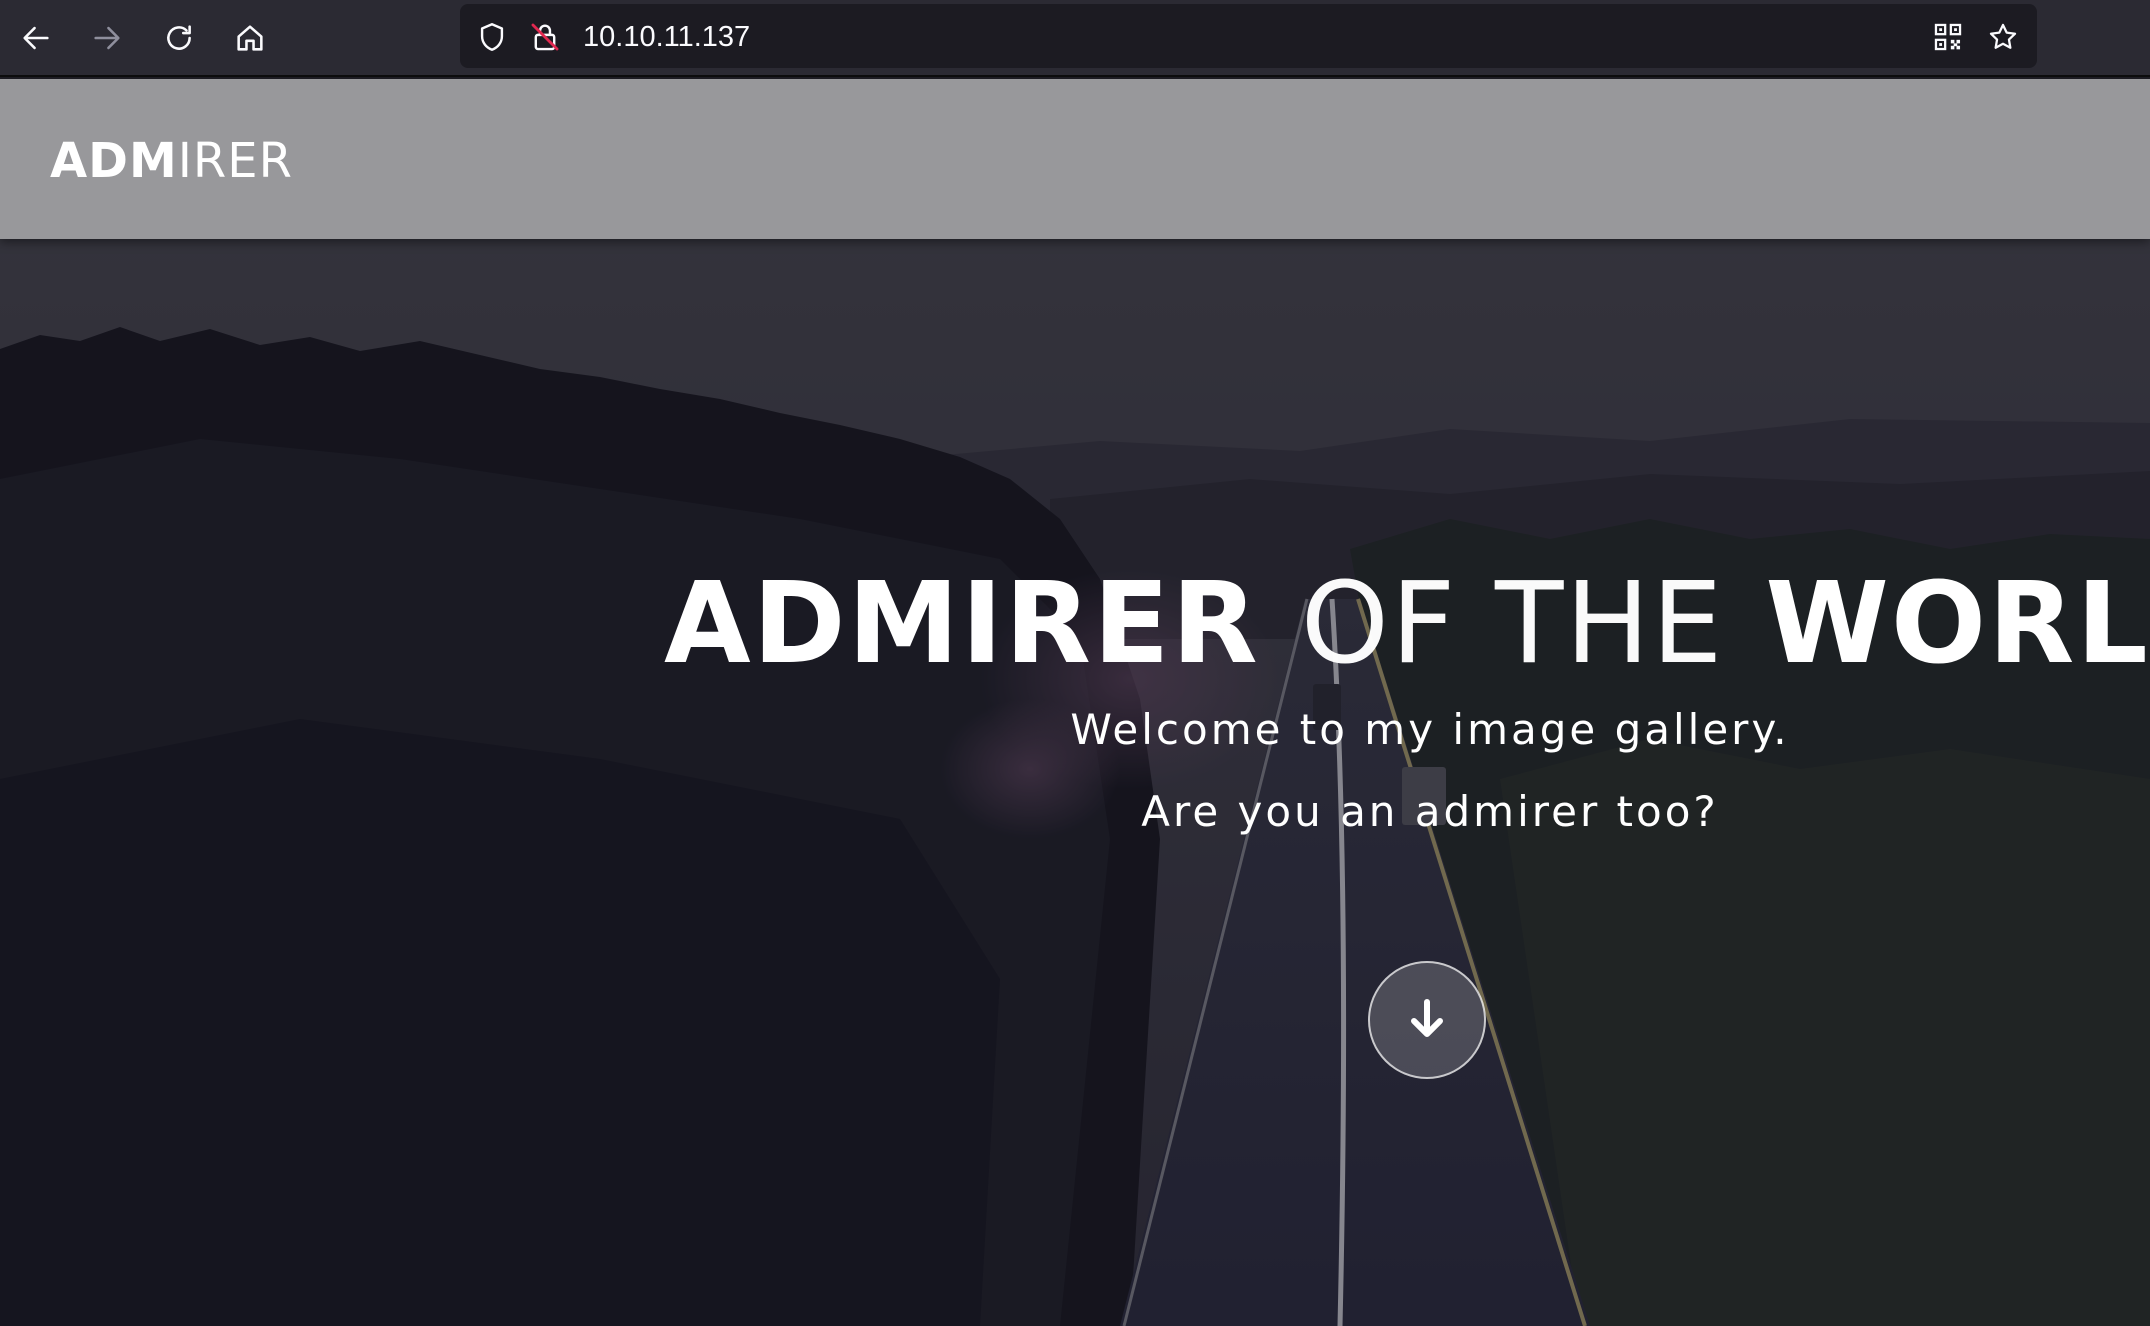  I want to click on lock-insecure-icon, so click(545, 37).